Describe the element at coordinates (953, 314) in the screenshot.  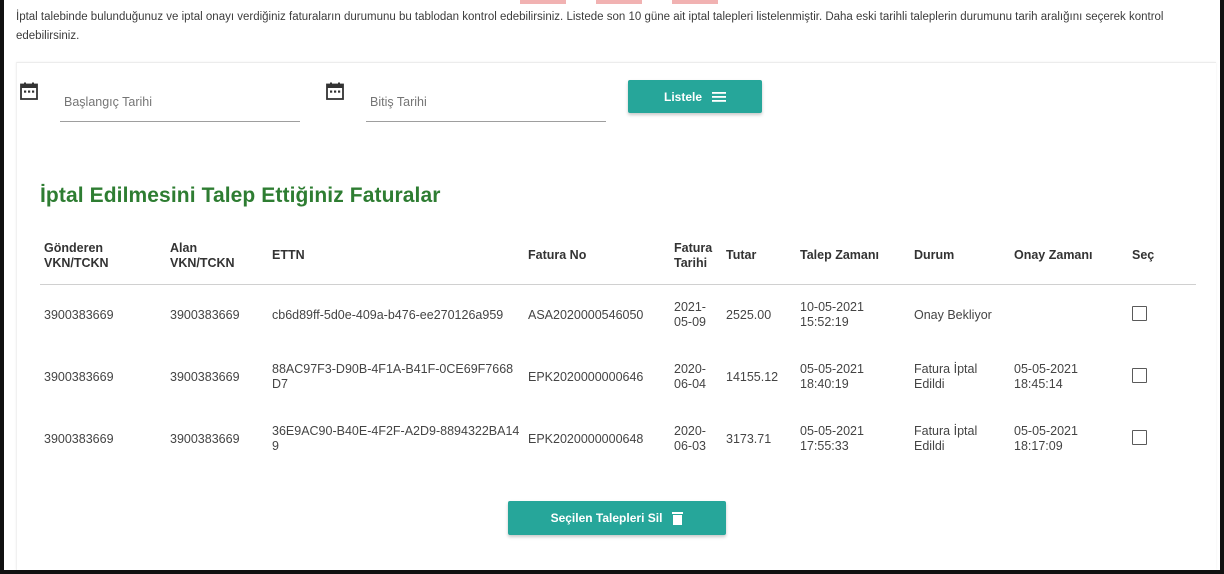
I see `cell-status: Onay Bekliyor` at that location.